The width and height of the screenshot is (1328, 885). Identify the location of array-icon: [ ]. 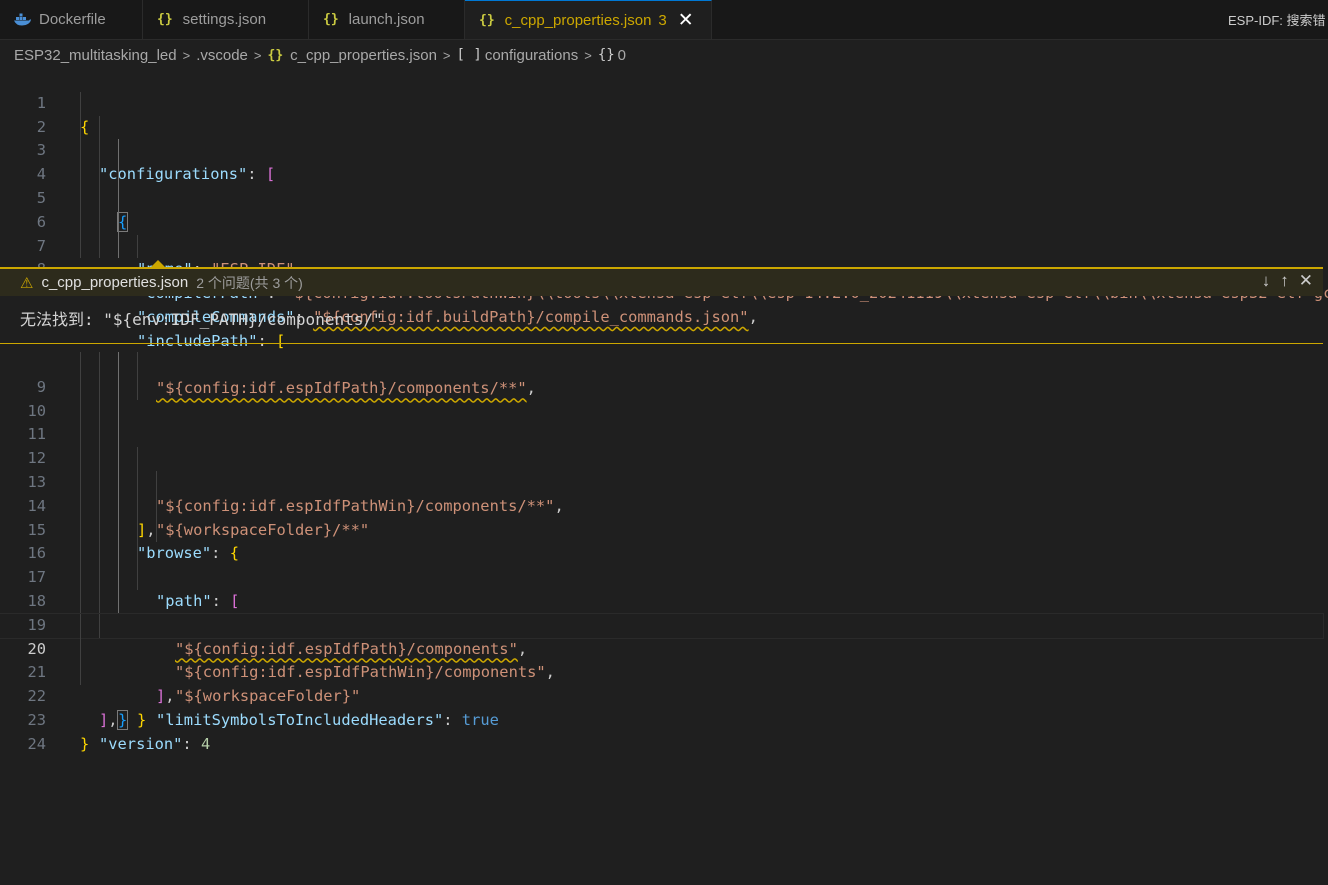
(469, 55).